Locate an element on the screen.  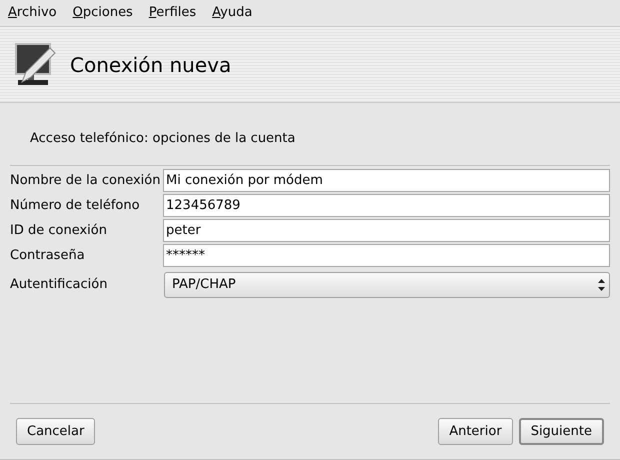
field-label: Nombre de la conexión is located at coordinates (86, 181).